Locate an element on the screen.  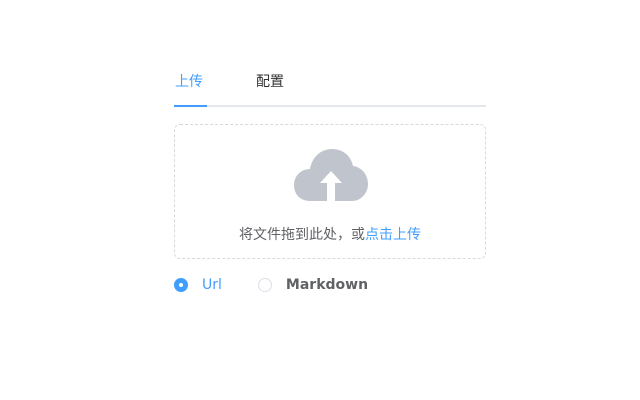
upload-cloud-icon is located at coordinates (331, 175).